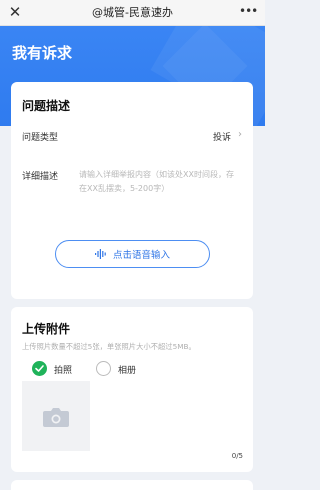 The image size is (320, 490). What do you see at coordinates (100, 254) in the screenshot?
I see `voice-wave-icon` at bounding box center [100, 254].